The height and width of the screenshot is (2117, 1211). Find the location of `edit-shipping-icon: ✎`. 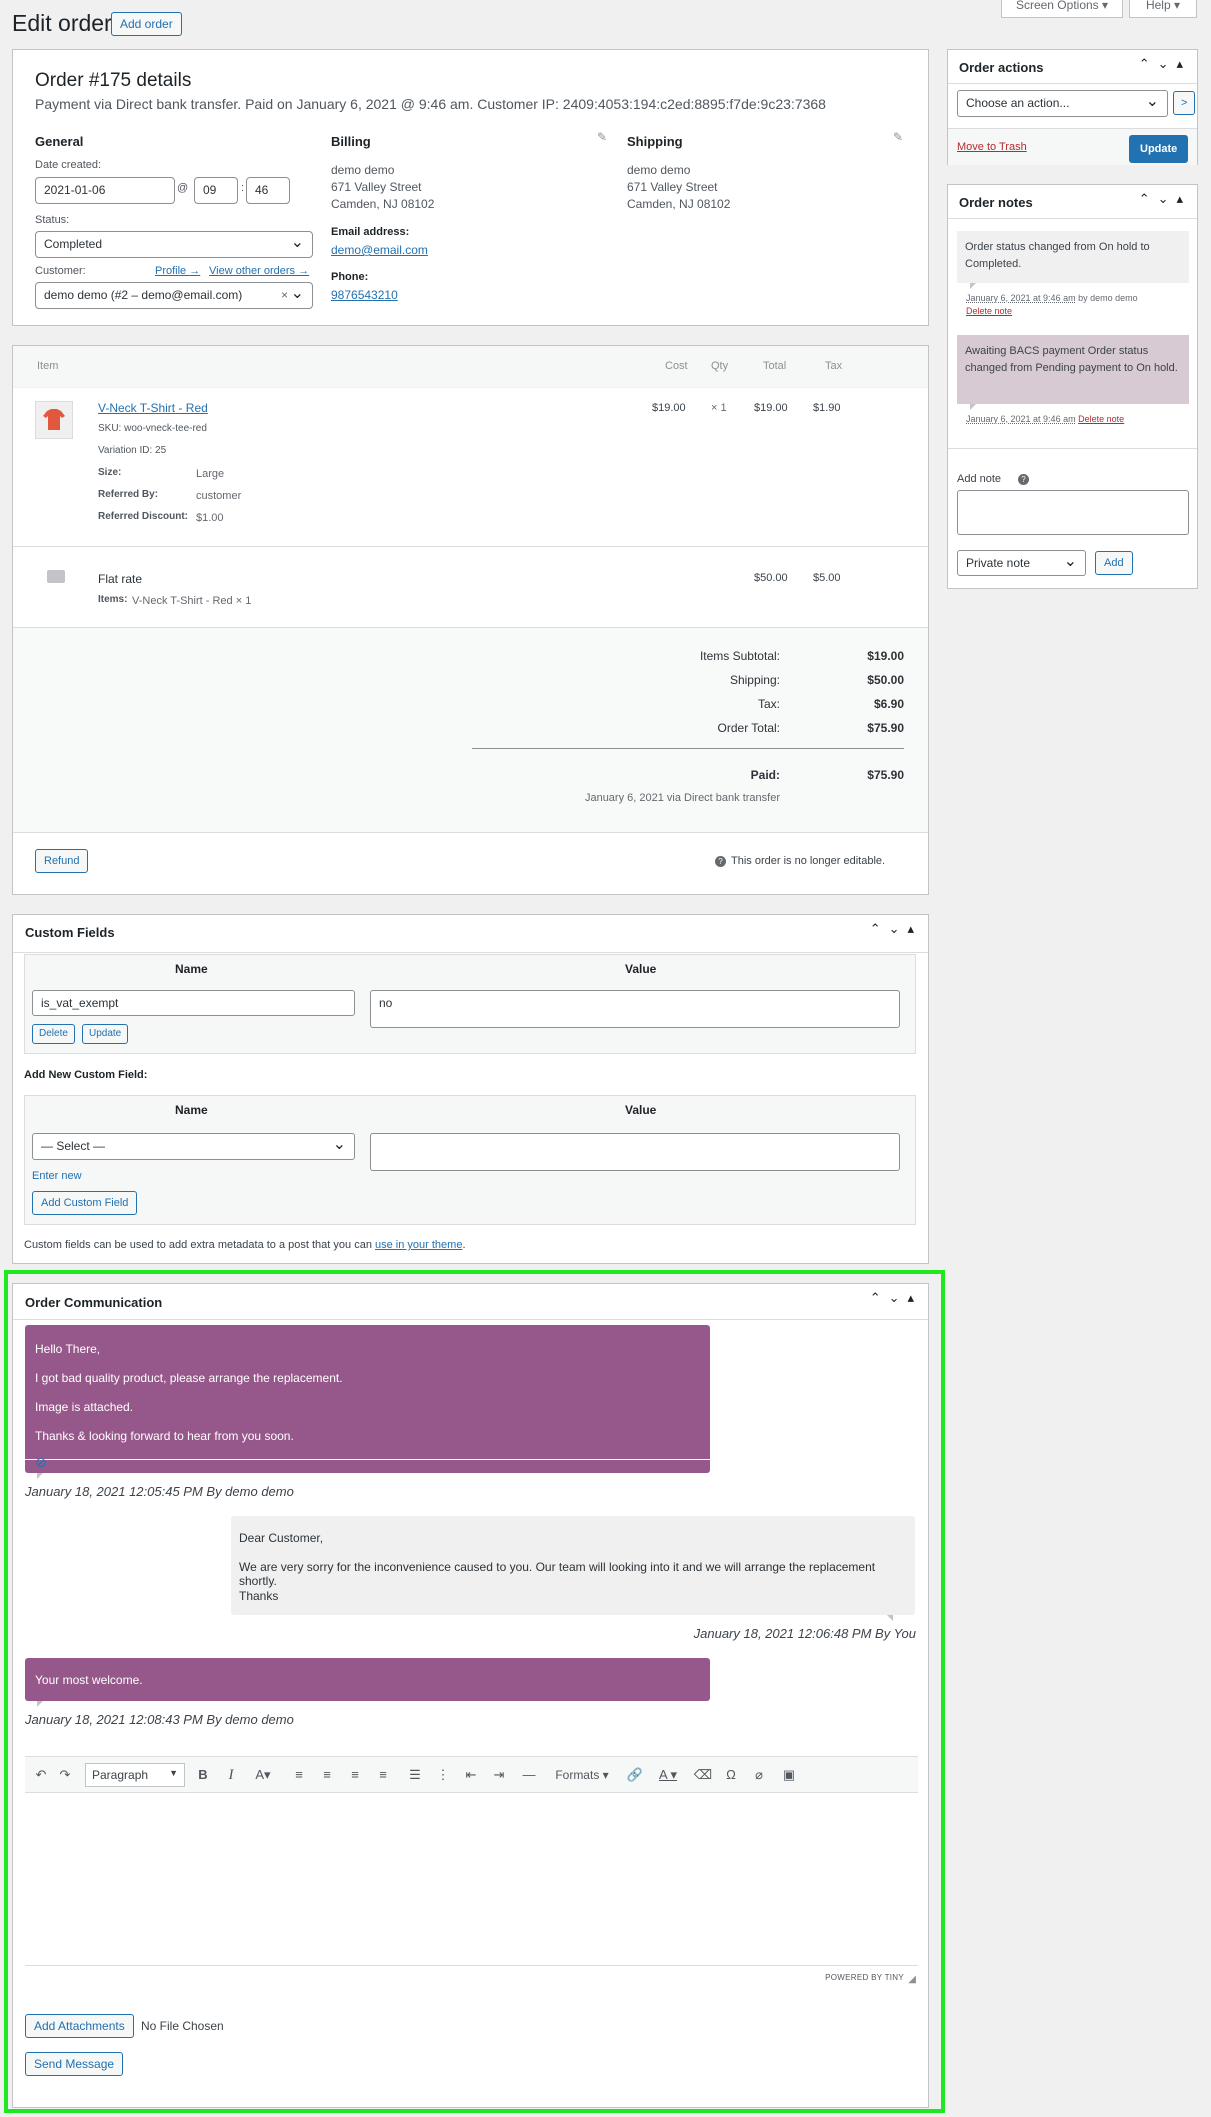

edit-shipping-icon: ✎ is located at coordinates (898, 137).